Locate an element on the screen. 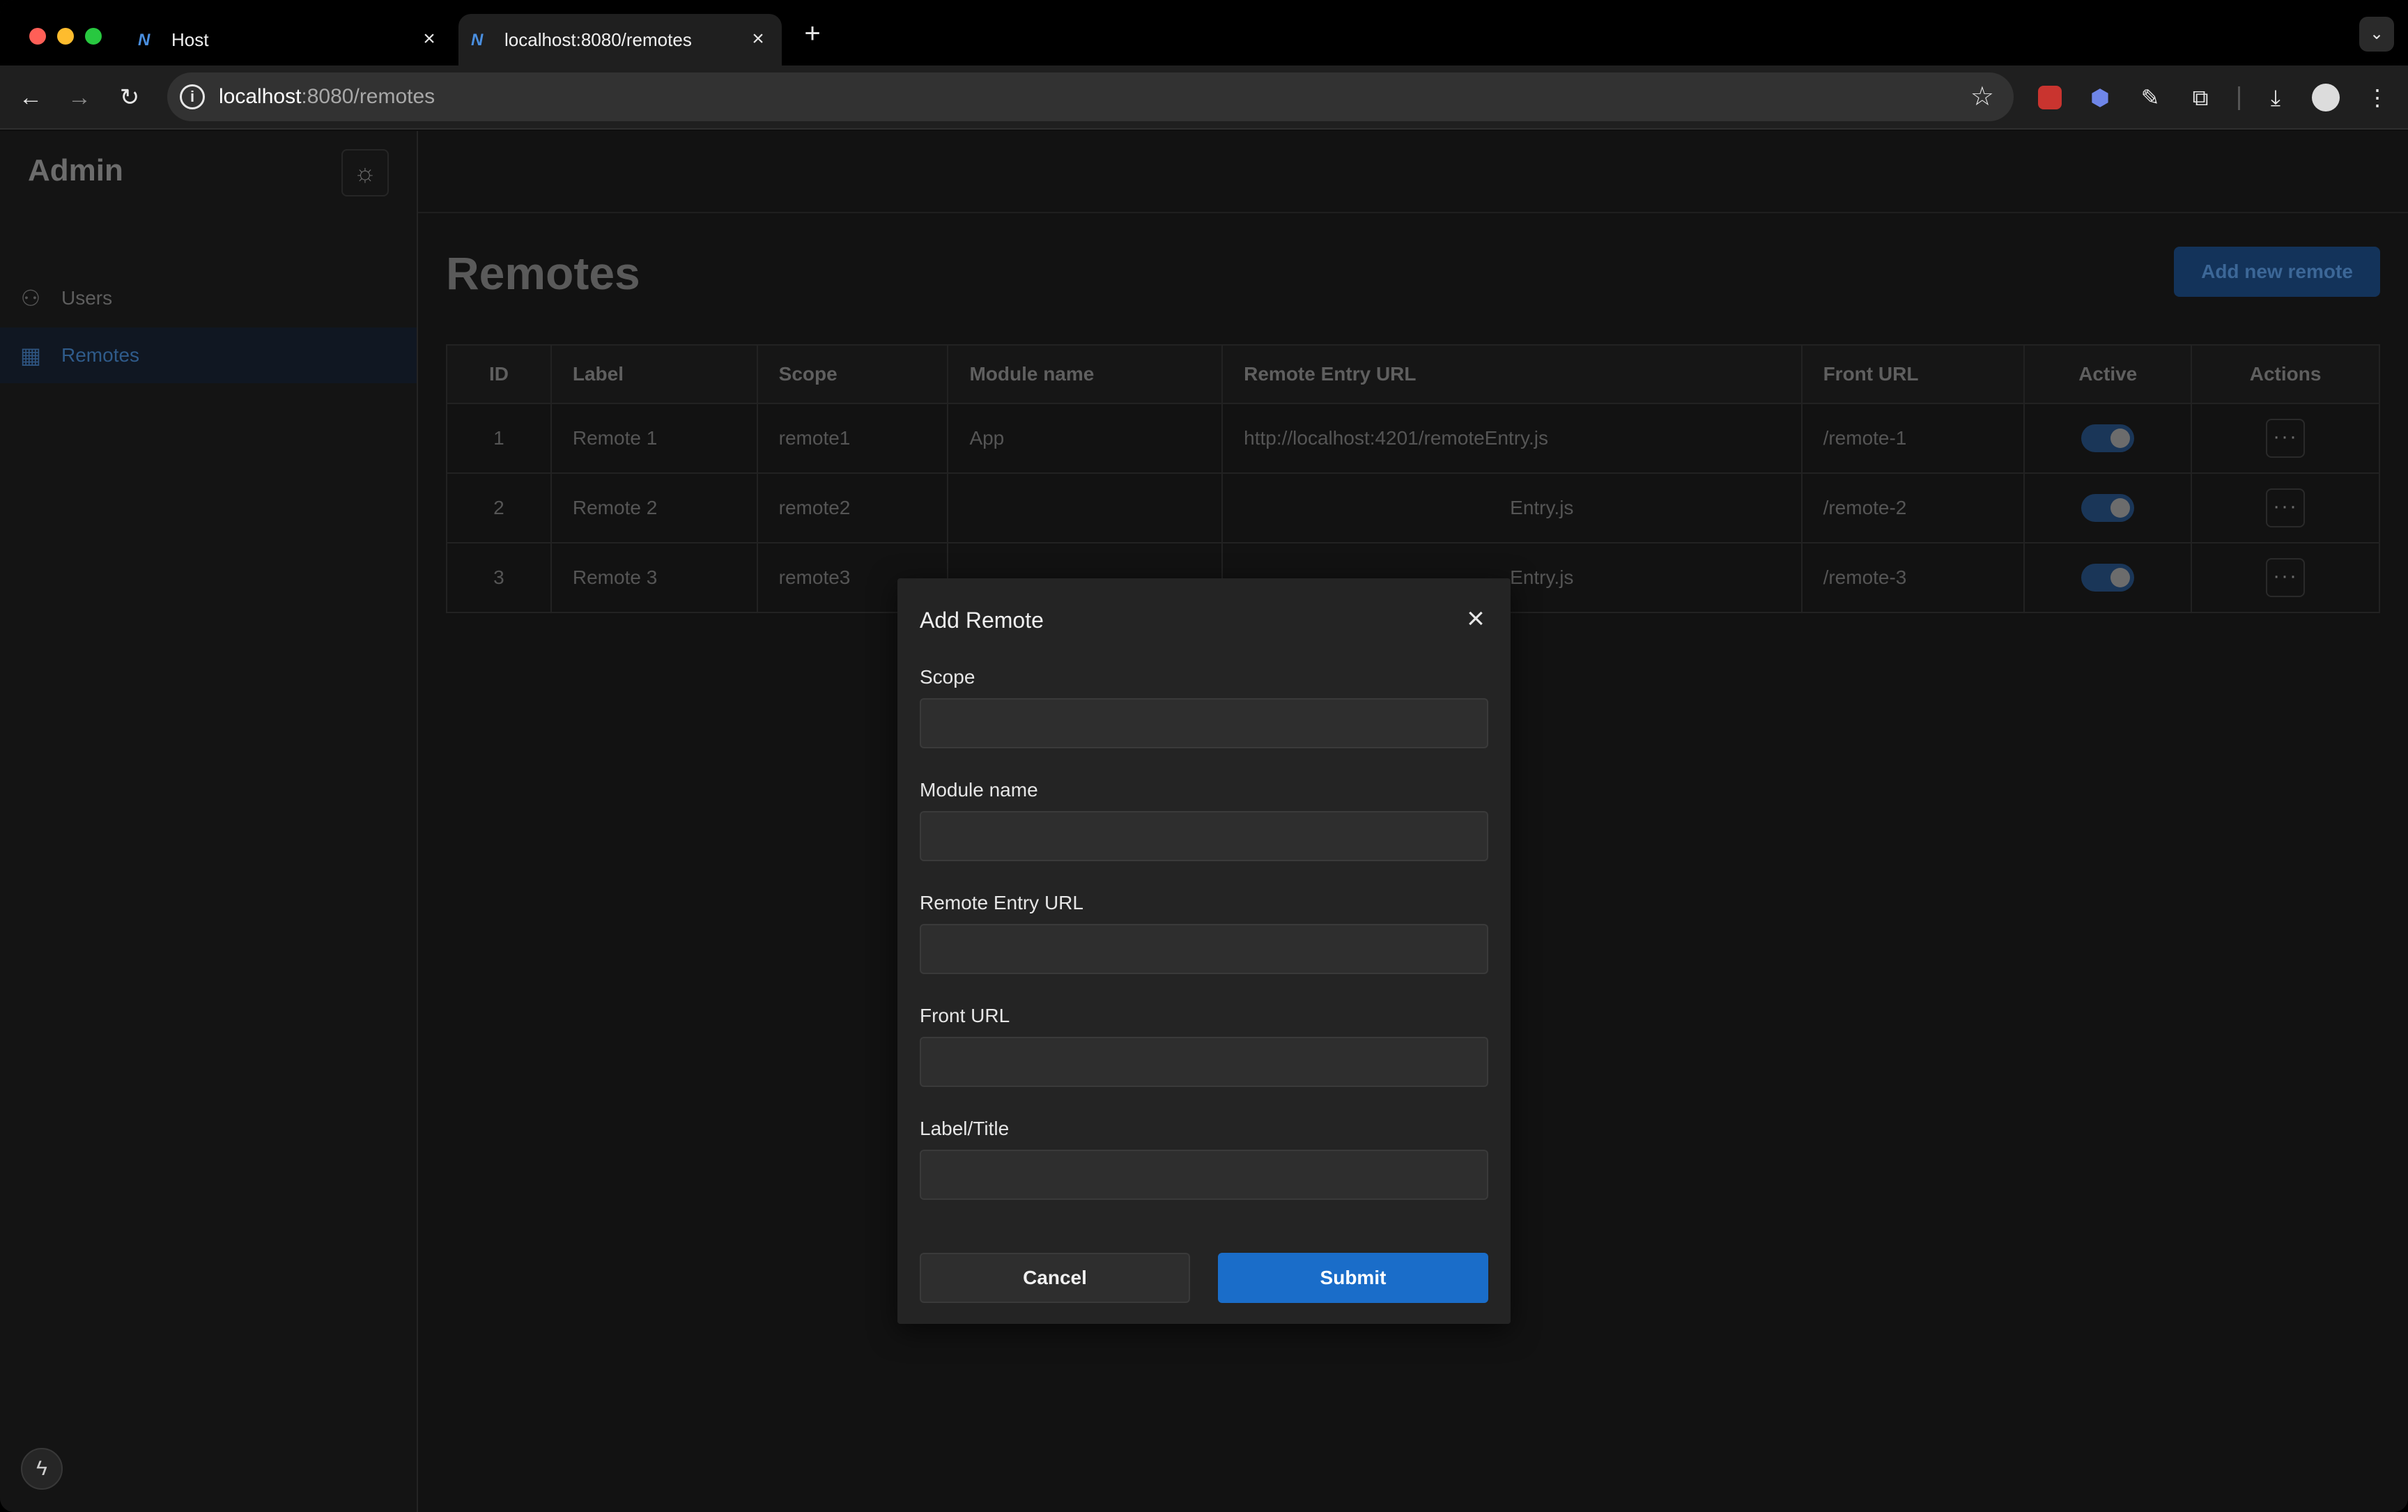 The height and width of the screenshot is (1512, 2408). front-url-input is located at coordinates (1204, 1062).